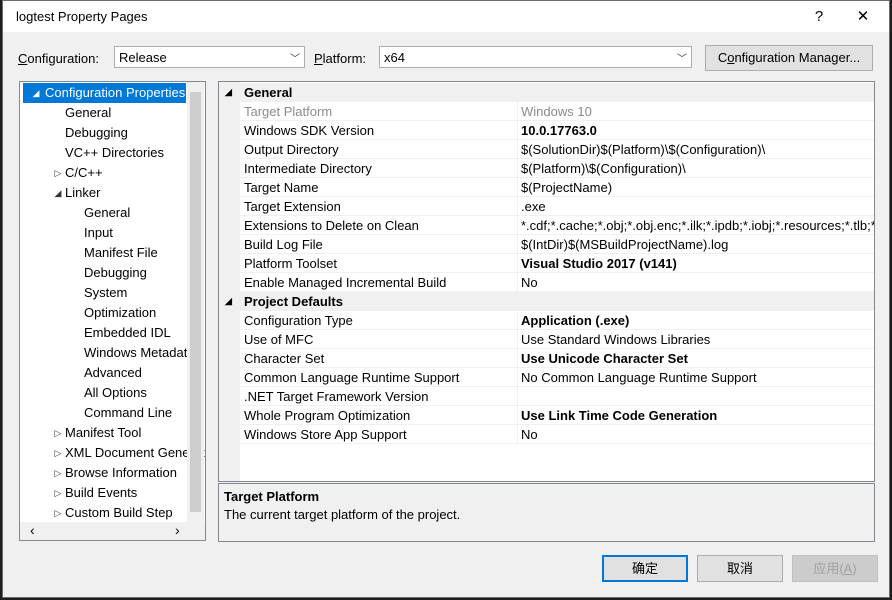 Image resolution: width=892 pixels, height=600 pixels. What do you see at coordinates (293, 301) in the screenshot?
I see `category-label: Project Defaults` at bounding box center [293, 301].